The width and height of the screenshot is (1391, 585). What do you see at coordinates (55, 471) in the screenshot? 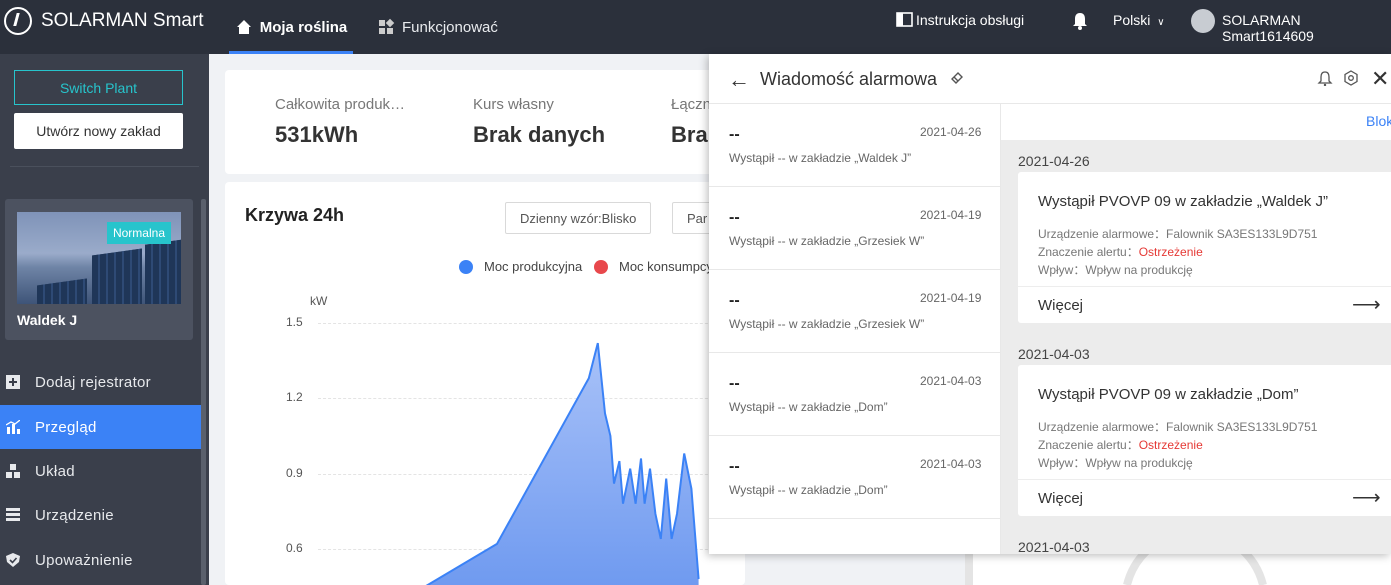
I see `sidebar-item-label: Układ` at bounding box center [55, 471].